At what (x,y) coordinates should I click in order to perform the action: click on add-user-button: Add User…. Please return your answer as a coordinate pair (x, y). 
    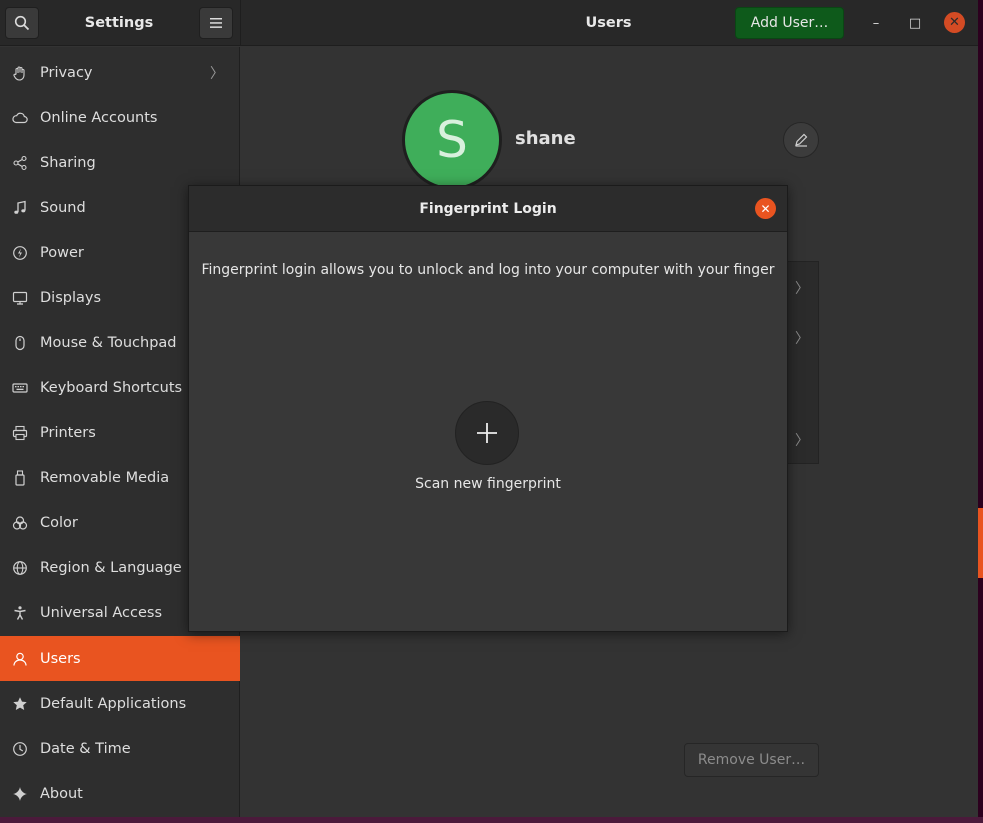
    Looking at the image, I should click on (789, 23).